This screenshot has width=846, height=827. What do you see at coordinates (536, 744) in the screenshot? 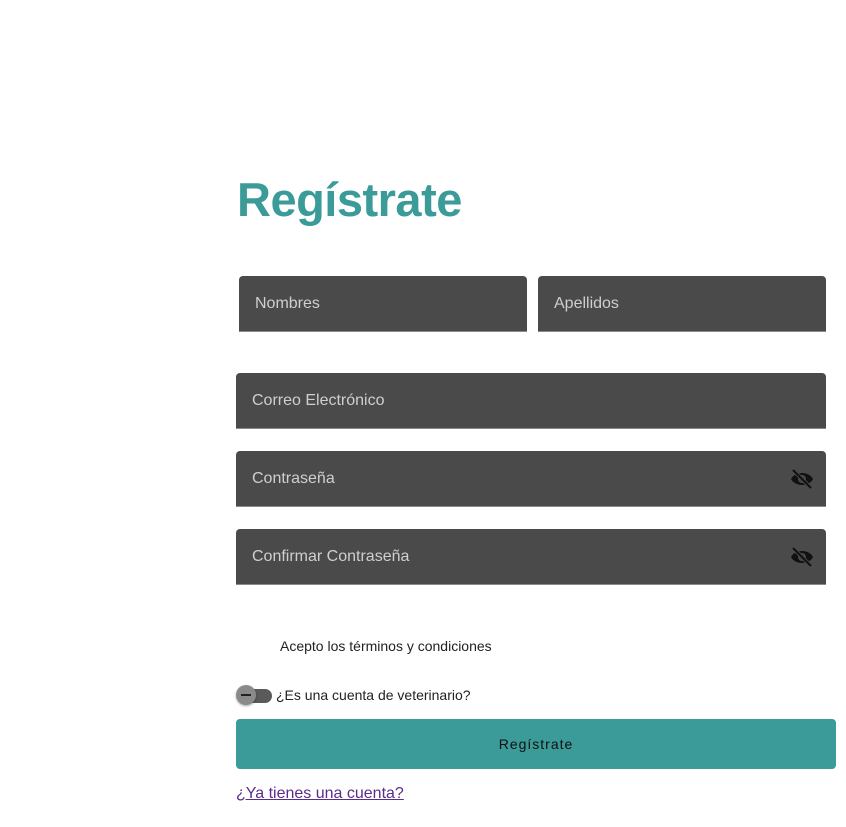
I see `register-button: Regístrate` at bounding box center [536, 744].